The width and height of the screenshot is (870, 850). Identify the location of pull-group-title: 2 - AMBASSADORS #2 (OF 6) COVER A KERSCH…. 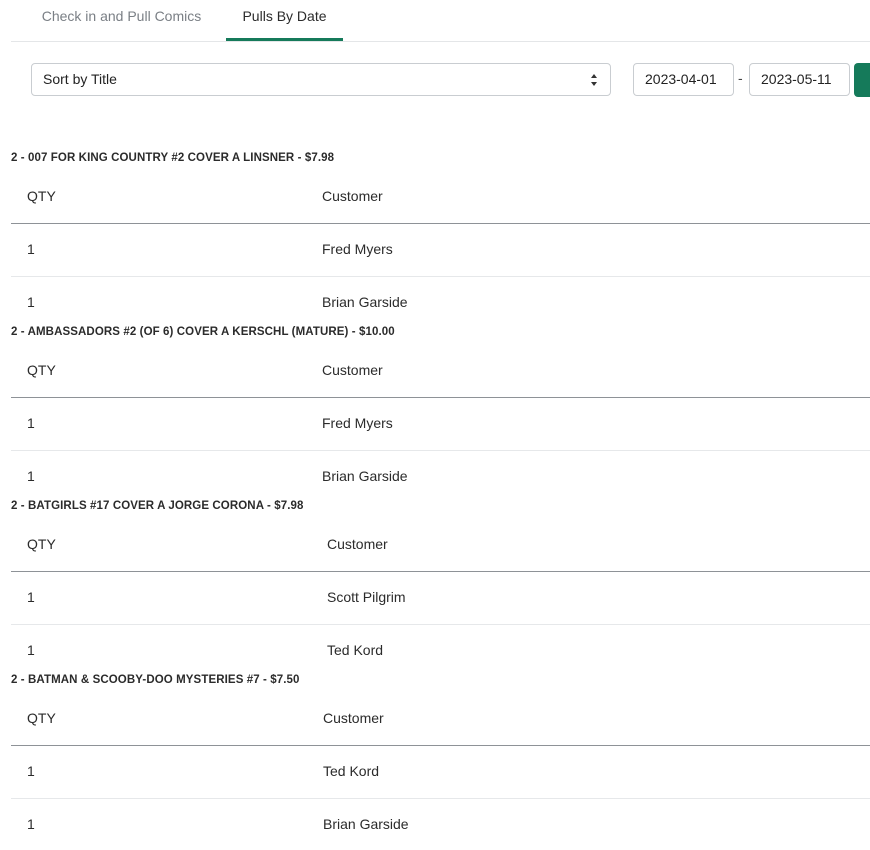
(203, 332).